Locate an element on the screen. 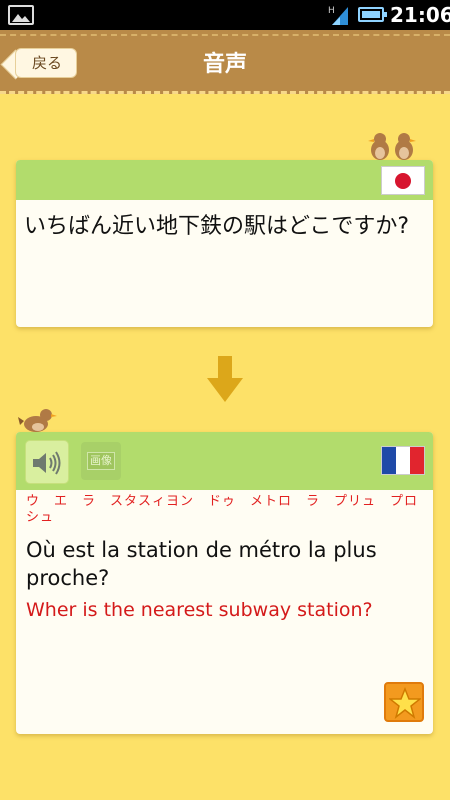 Image resolution: width=450 pixels, height=800 pixels. favorite-button is located at coordinates (404, 702).